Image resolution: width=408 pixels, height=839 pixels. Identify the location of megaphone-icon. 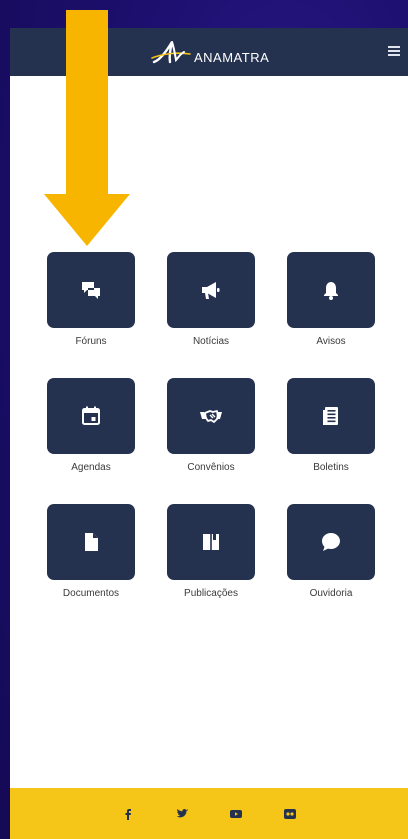
(211, 290).